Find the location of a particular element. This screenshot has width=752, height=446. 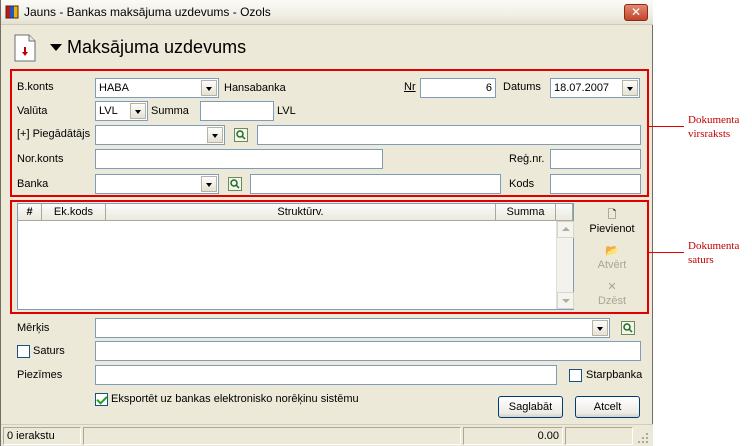

open-folder-icon: 📂 is located at coordinates (612, 251).